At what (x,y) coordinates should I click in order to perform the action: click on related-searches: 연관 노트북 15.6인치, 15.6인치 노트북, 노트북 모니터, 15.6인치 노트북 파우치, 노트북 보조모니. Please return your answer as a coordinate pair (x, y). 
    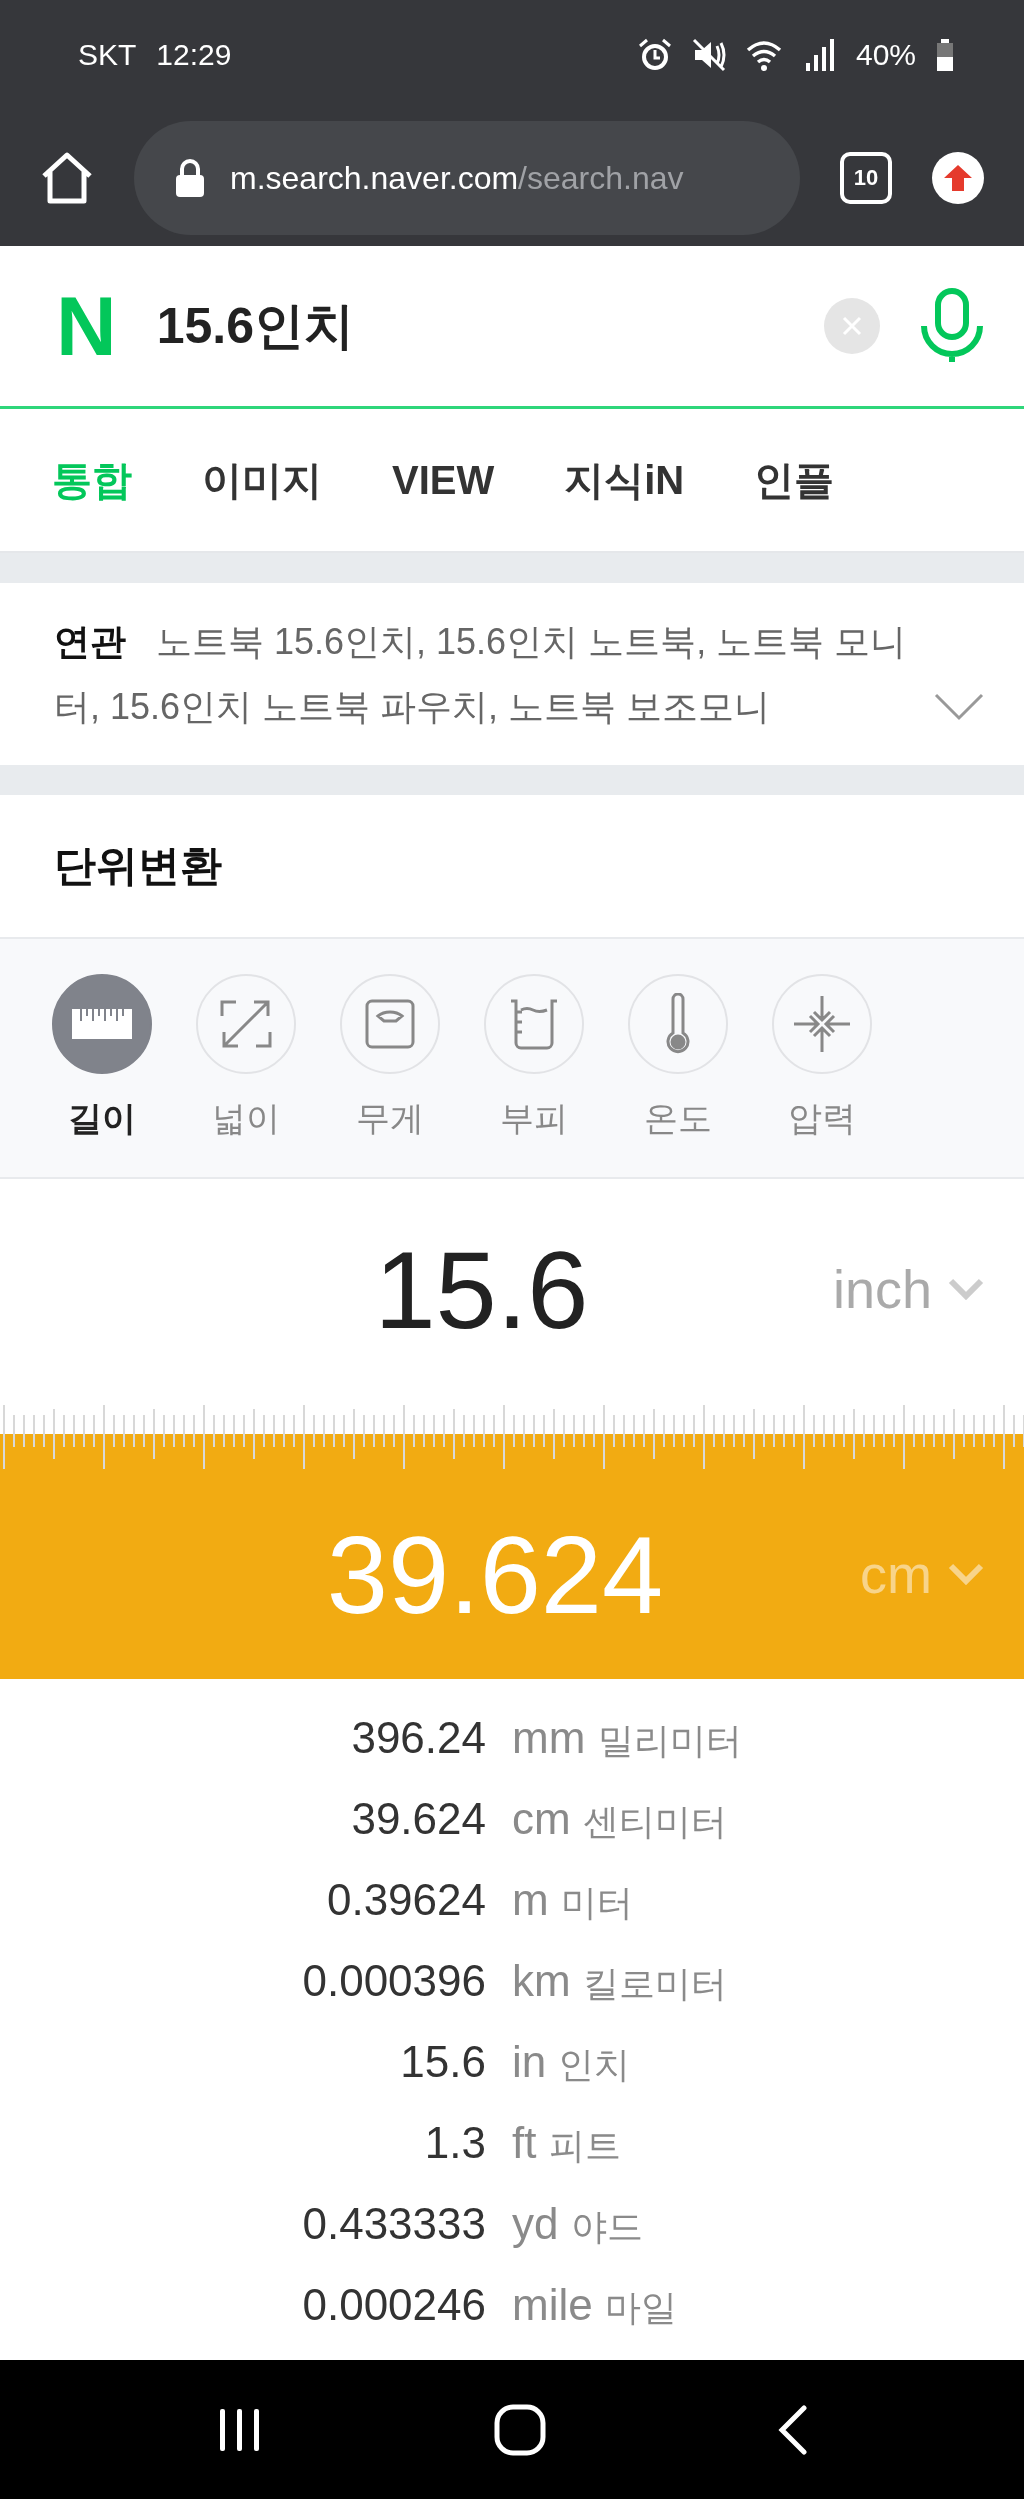
    Looking at the image, I should click on (481, 674).